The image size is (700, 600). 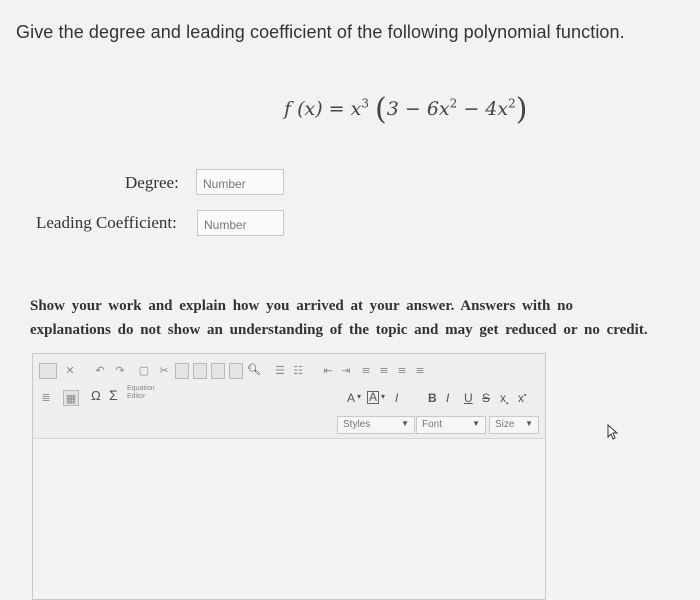 I want to click on text-color-button: A, so click(x=351, y=398).